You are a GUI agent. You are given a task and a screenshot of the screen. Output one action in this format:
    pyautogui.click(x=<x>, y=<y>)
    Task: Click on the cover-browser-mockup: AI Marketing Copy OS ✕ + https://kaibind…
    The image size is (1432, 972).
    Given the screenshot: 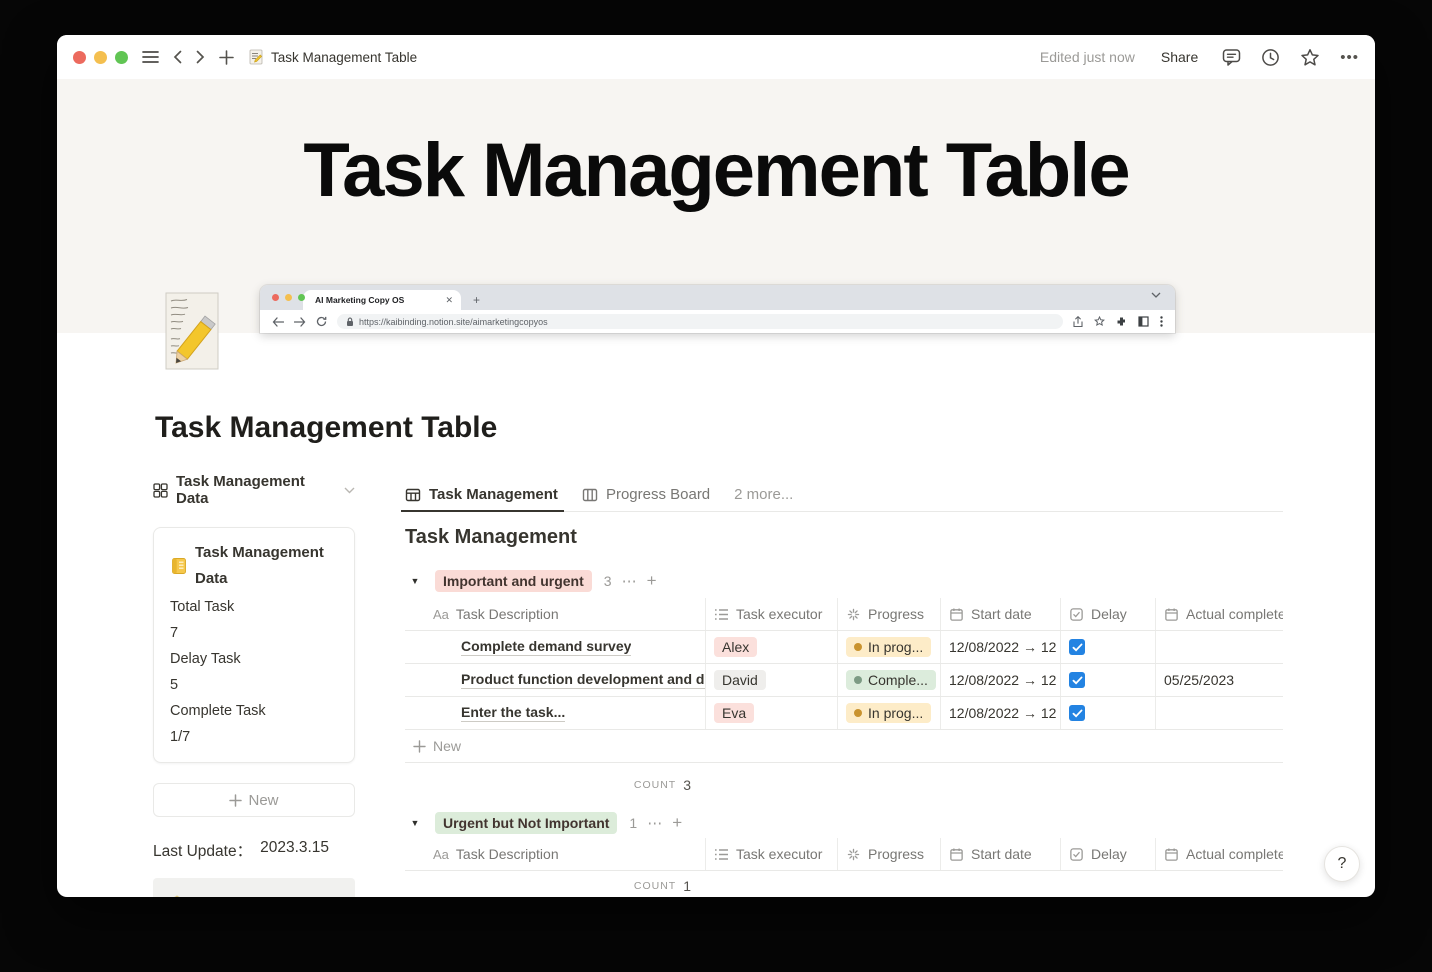 What is the action you would take?
    pyautogui.click(x=717, y=309)
    